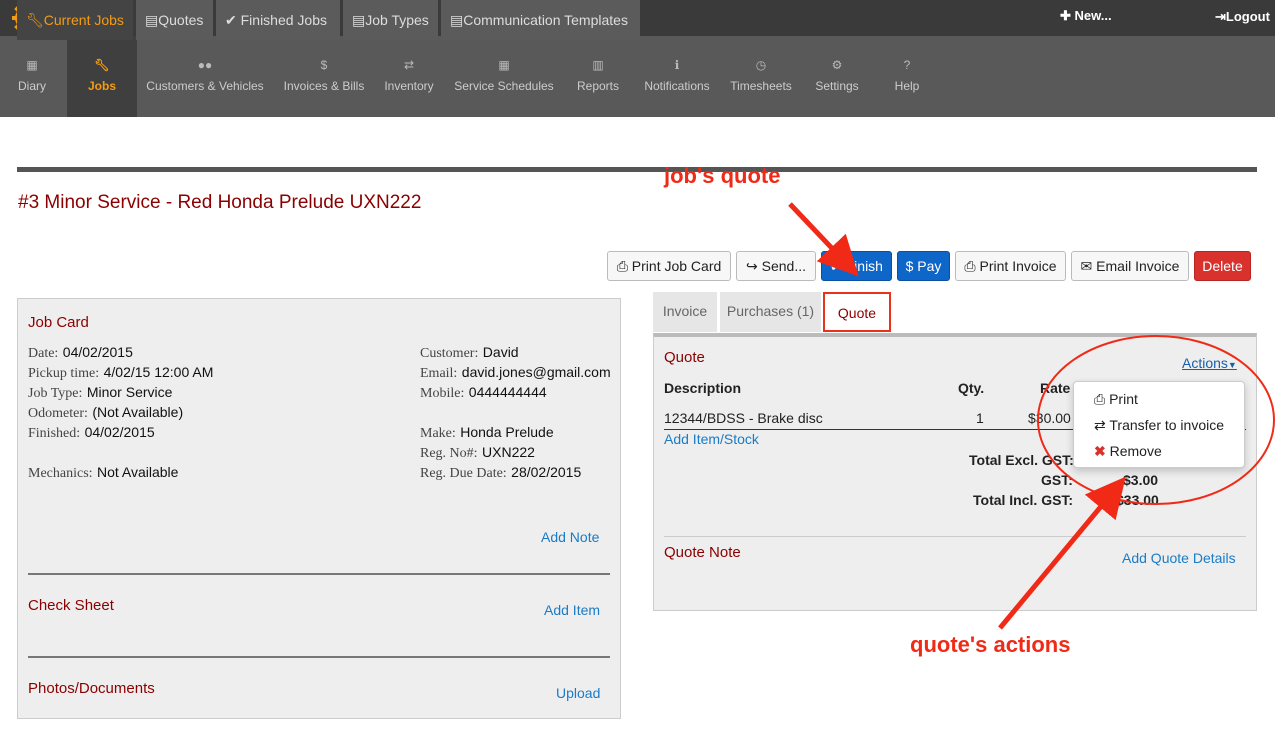 This screenshot has width=1275, height=737. I want to click on mechanics-field: Mechanics: Not Available, so click(103, 473).